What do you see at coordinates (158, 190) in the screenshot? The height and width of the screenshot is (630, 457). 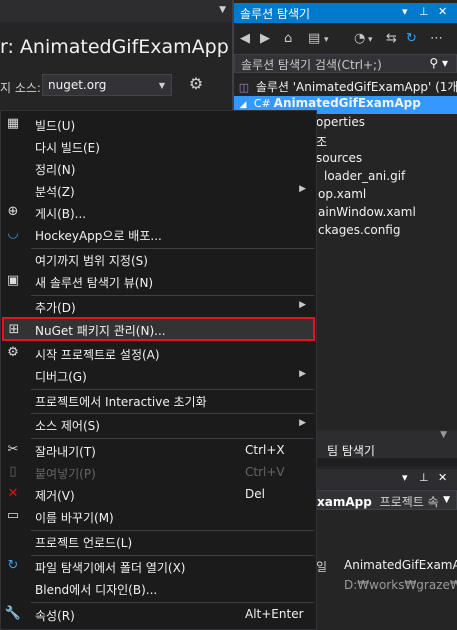 I see `menu-item-analyze: 분석(Z) ▶` at bounding box center [158, 190].